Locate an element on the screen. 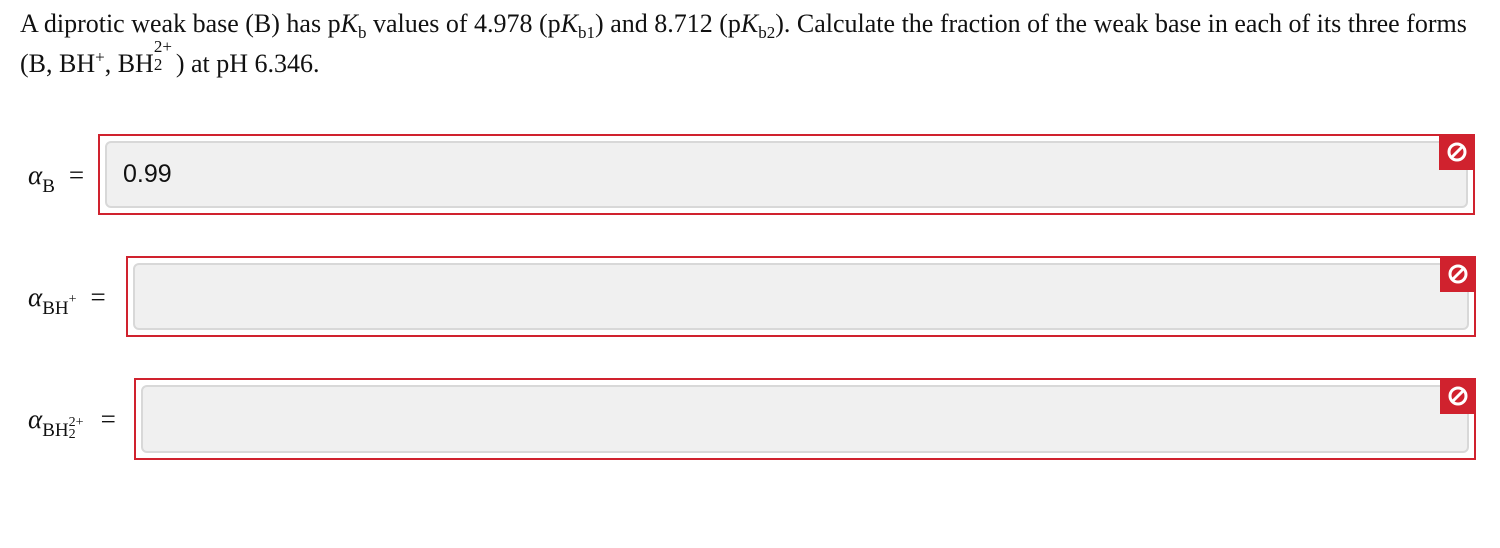 This screenshot has width=1500, height=548. species-label: BH+ is located at coordinates (59, 305).